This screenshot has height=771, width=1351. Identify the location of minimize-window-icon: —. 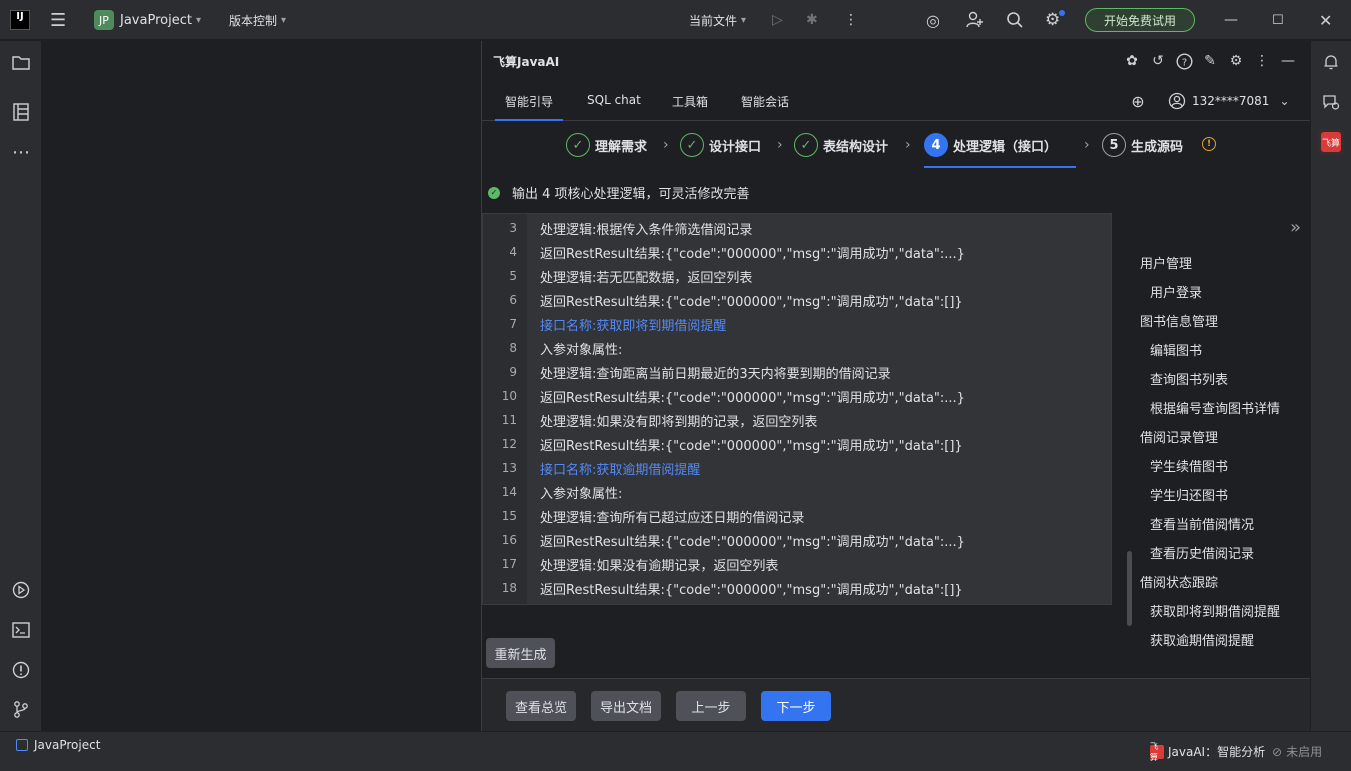
(1231, 20).